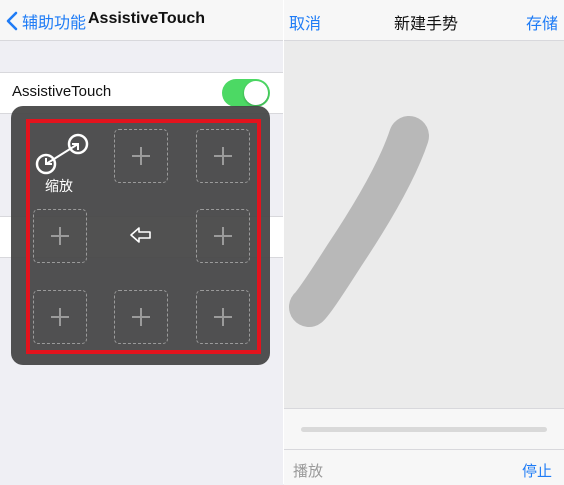 Image resolution: width=564 pixels, height=485 pixels. I want to click on cancel-button: 取消, so click(305, 22).